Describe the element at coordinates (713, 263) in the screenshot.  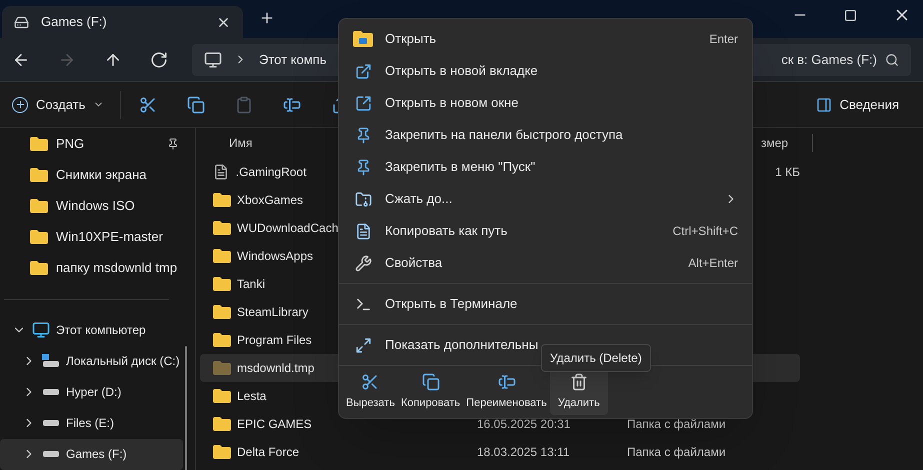
I see `shortcut: Alt+Enter` at that location.